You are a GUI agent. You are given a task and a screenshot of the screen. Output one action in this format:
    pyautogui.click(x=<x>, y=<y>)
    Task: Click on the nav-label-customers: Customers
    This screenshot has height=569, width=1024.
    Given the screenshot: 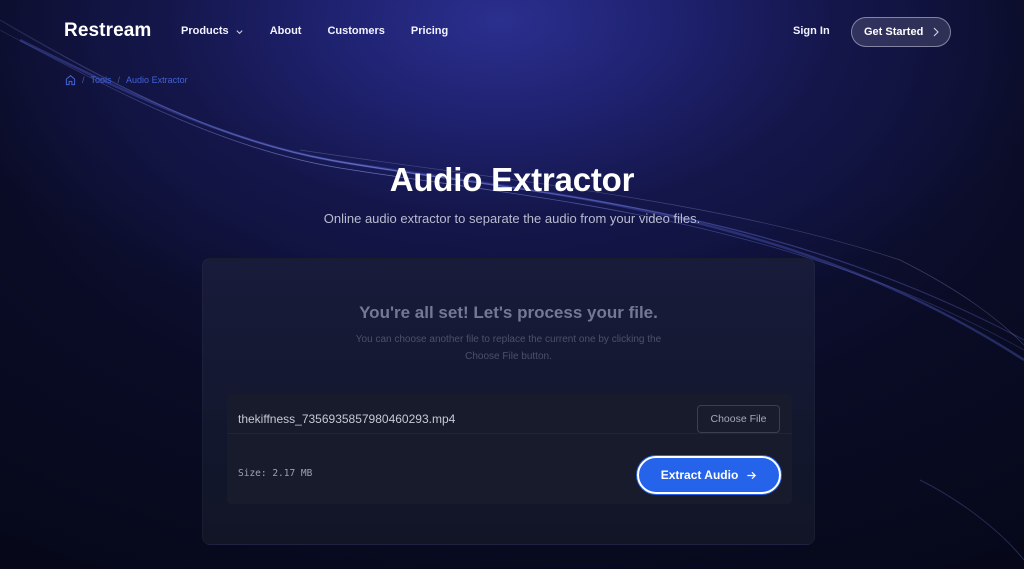 What is the action you would take?
    pyautogui.click(x=356, y=31)
    